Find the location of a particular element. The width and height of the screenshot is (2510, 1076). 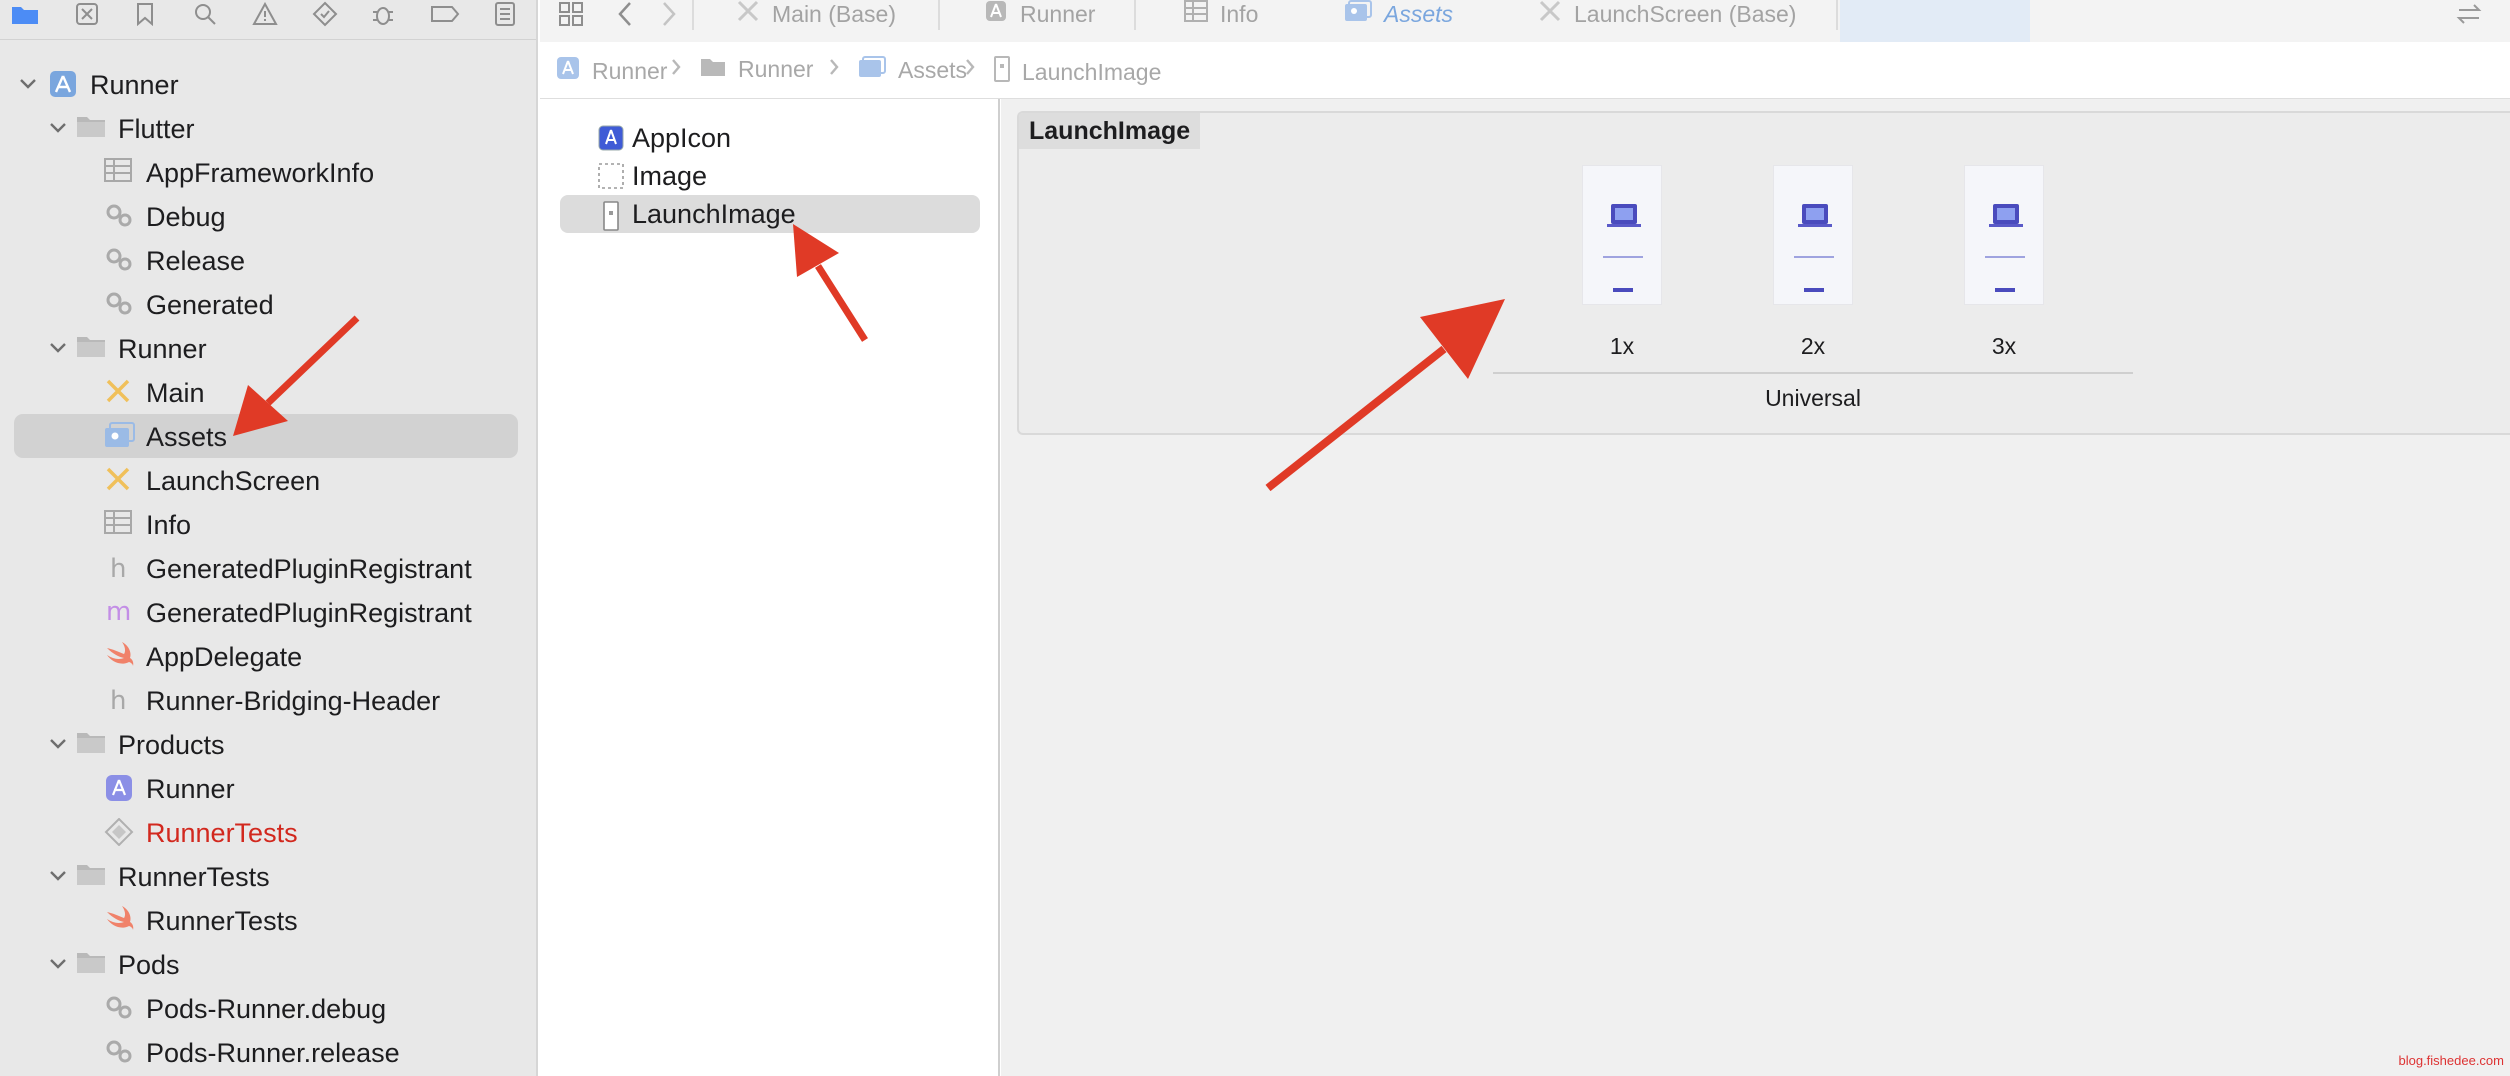

asset-label: AppIcon is located at coordinates (682, 138).